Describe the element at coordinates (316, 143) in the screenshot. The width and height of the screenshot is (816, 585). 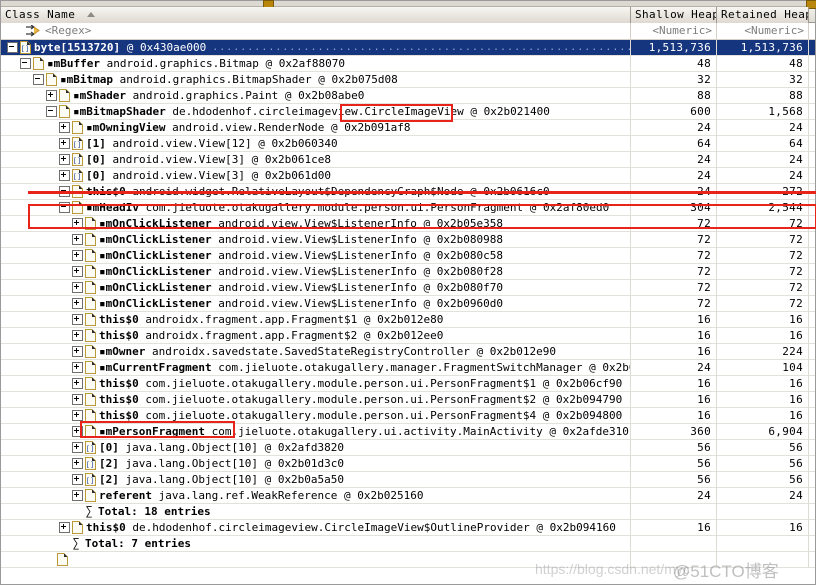
I see `cell-class-name: [] [1] android.view.View[12] @ 0x2b060340` at that location.